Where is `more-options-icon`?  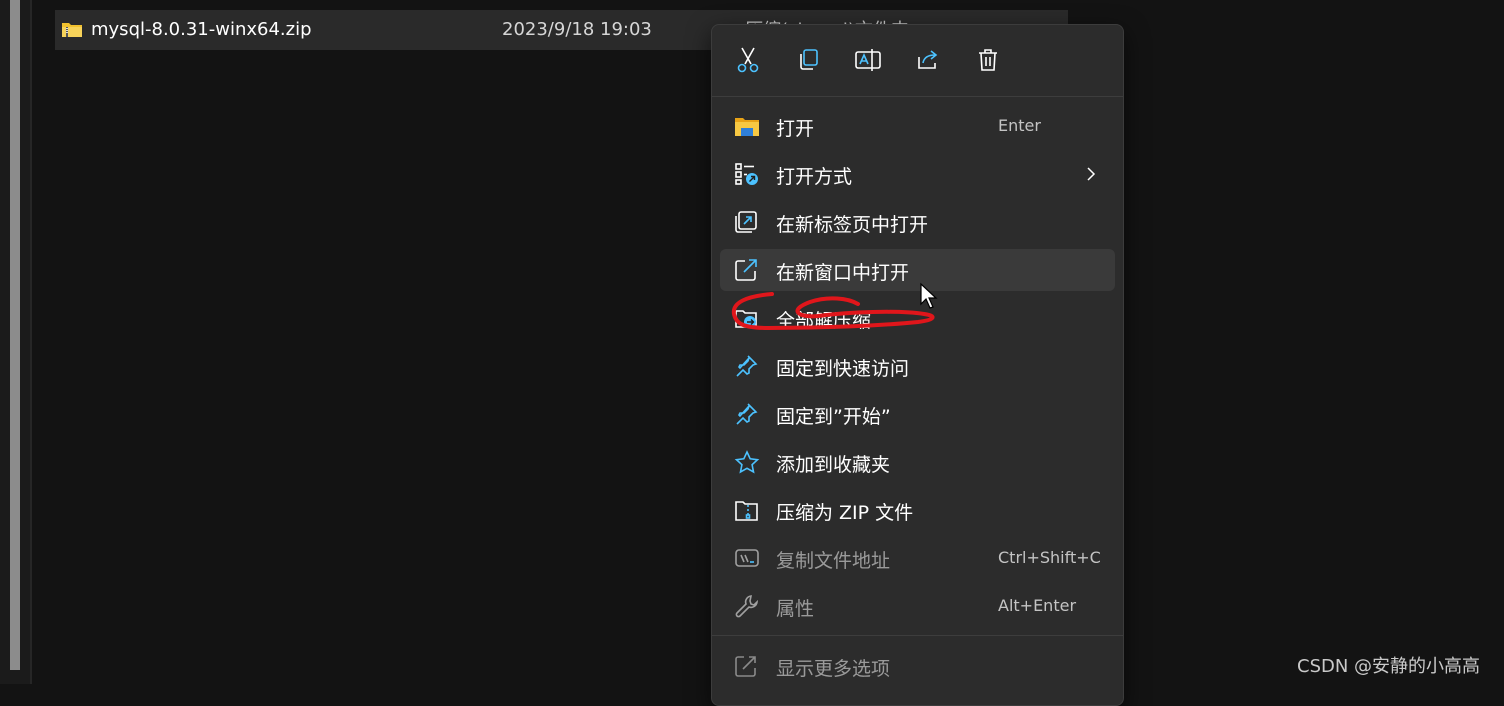 more-options-icon is located at coordinates (745, 666).